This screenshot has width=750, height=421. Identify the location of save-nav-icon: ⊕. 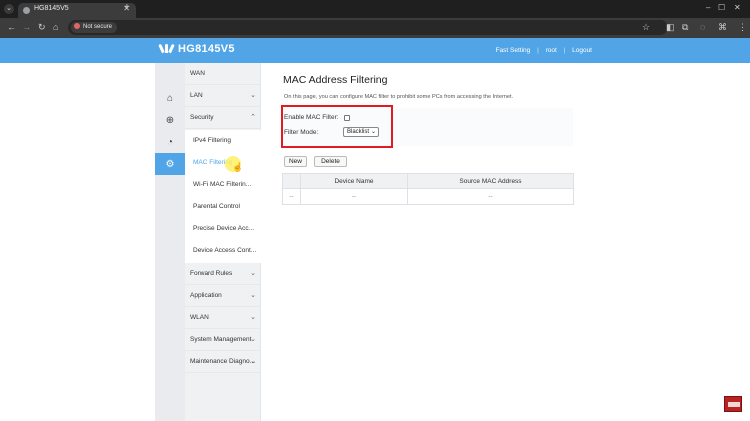
(170, 120).